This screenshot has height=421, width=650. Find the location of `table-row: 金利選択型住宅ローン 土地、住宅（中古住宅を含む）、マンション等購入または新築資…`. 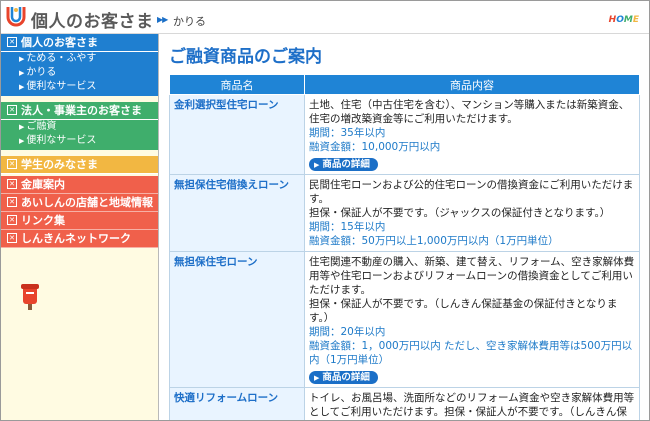

table-row: 金利選択型住宅ローン 土地、住宅（中古住宅を含む）、マンション等購入または新築資… is located at coordinates (404, 134).